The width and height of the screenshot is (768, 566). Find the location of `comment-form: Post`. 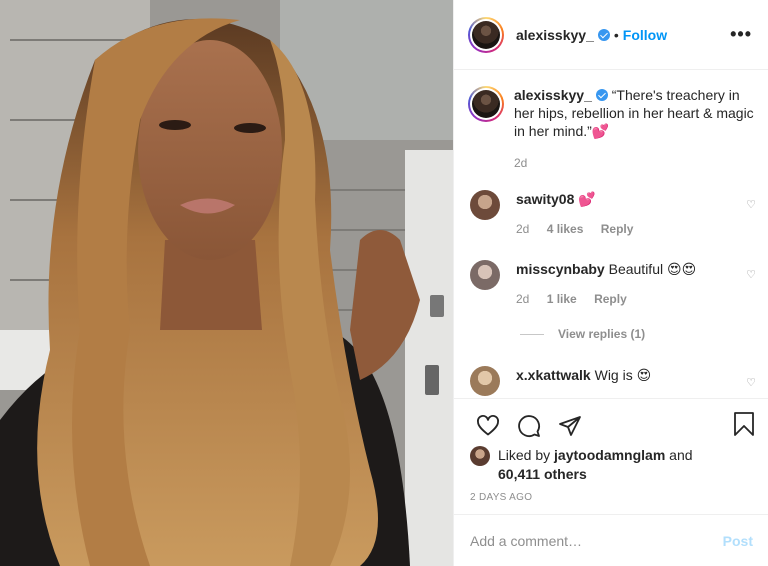

comment-form: Post is located at coordinates (611, 540).